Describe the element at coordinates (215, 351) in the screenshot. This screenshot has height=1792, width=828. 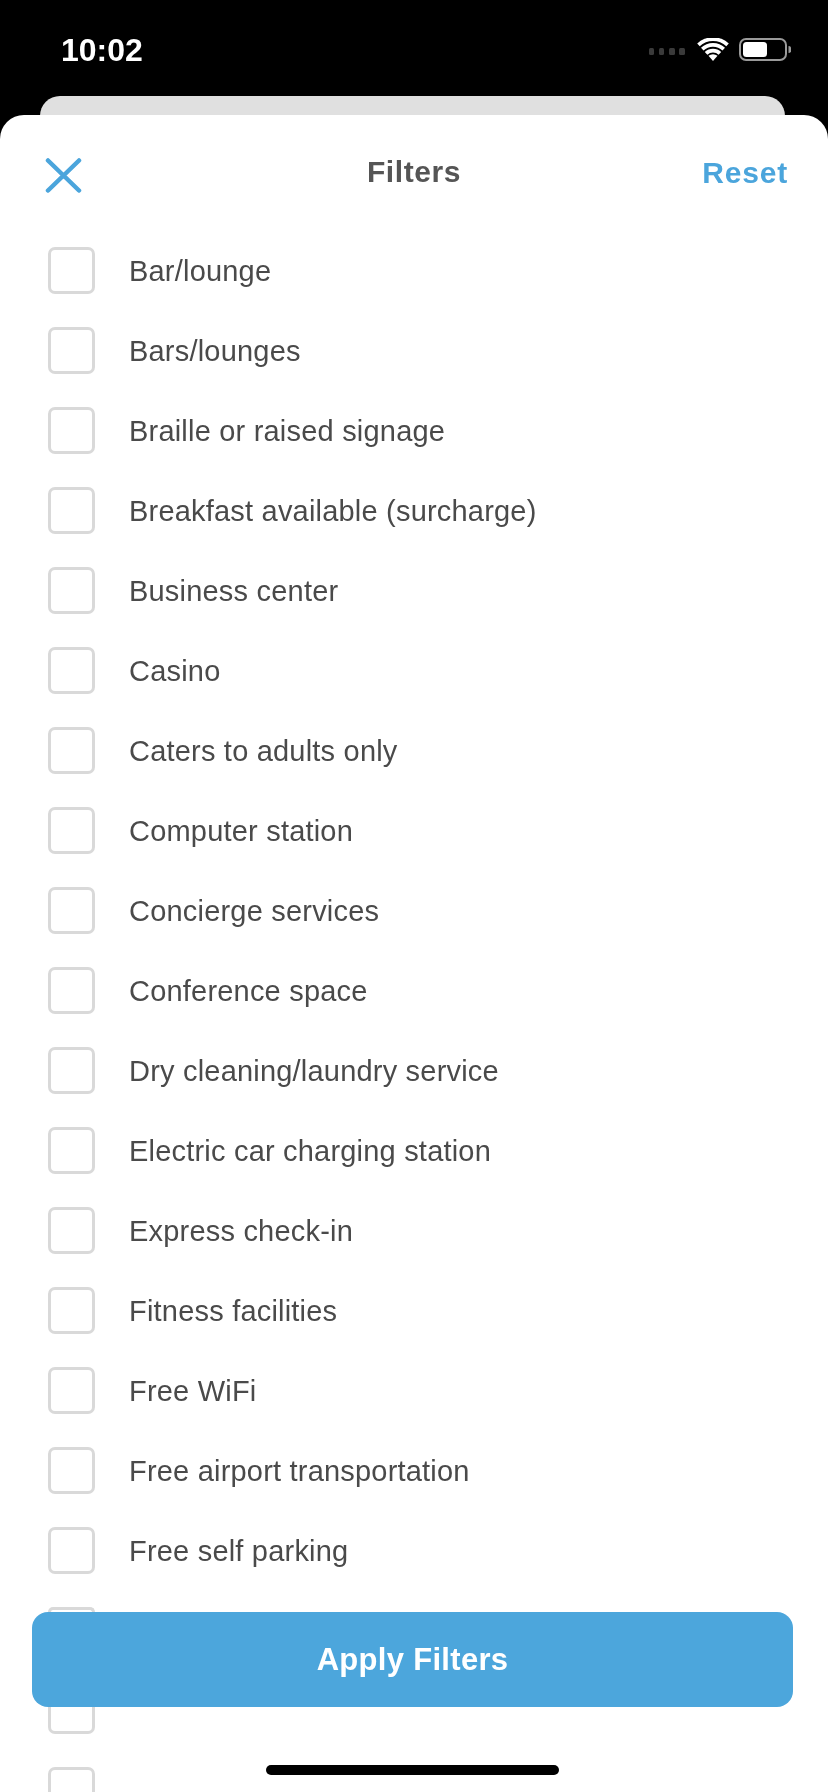
I see `filter-label: Bars/lounges` at that location.